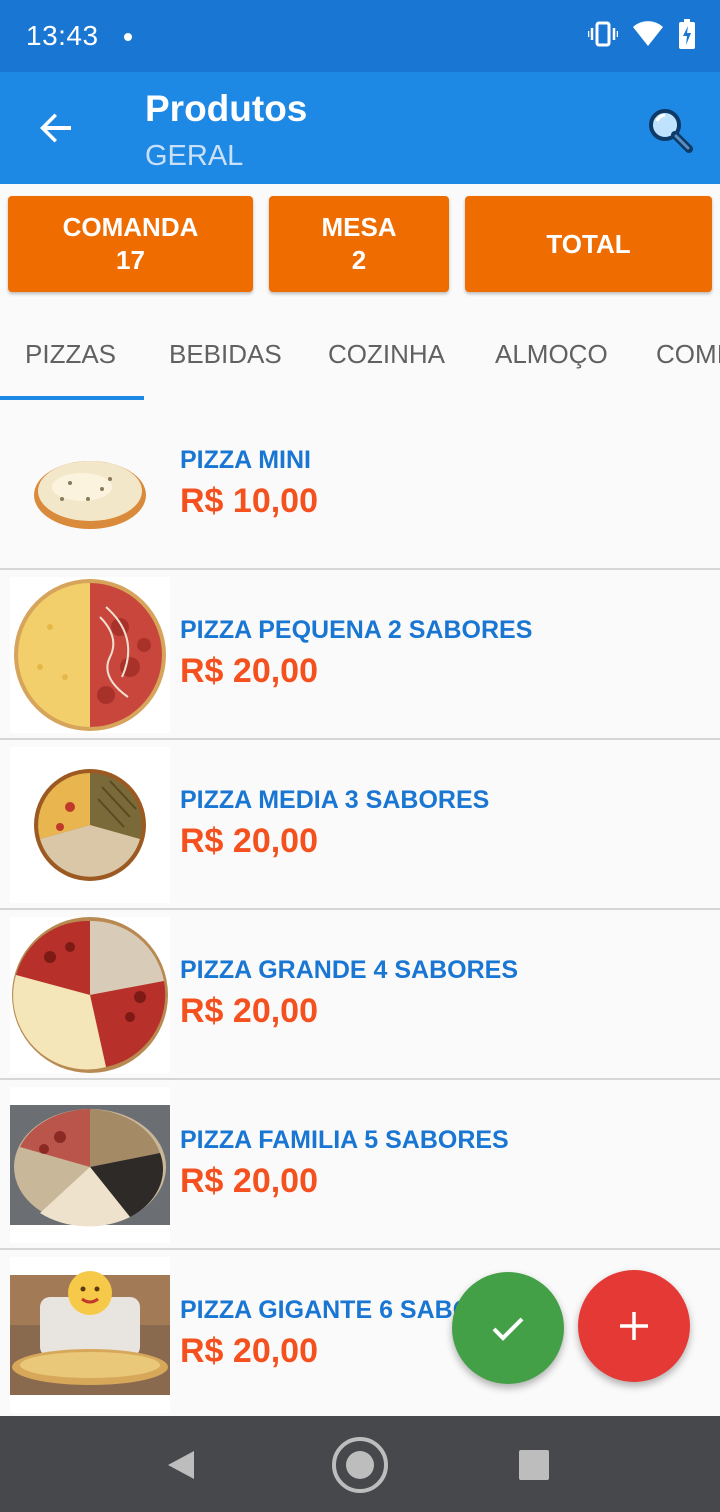 This screenshot has width=720, height=1512. Describe the element at coordinates (344, 1140) in the screenshot. I see `product-name: PIZZA FAMILIA 5 SABORES` at that location.